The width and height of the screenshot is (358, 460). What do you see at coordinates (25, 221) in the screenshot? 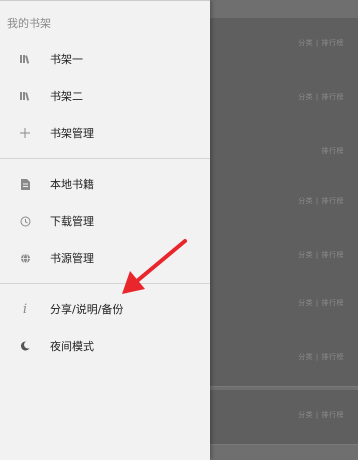
I see `history-icon` at bounding box center [25, 221].